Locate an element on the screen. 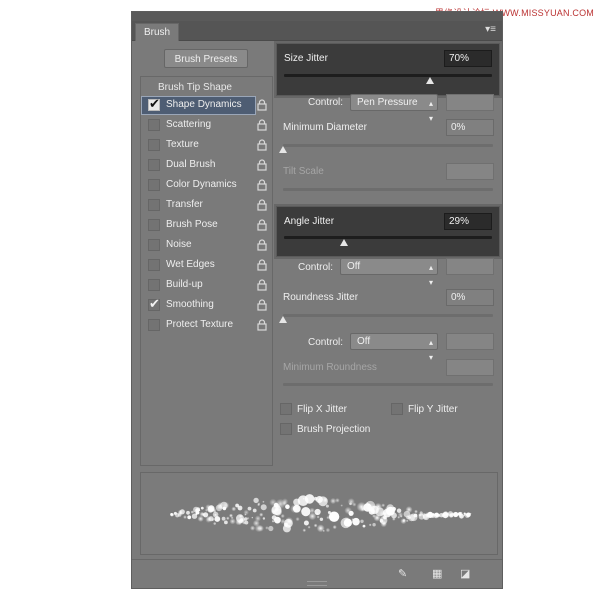  control-angle-dropdown: Off ▴ ▾ is located at coordinates (389, 272).